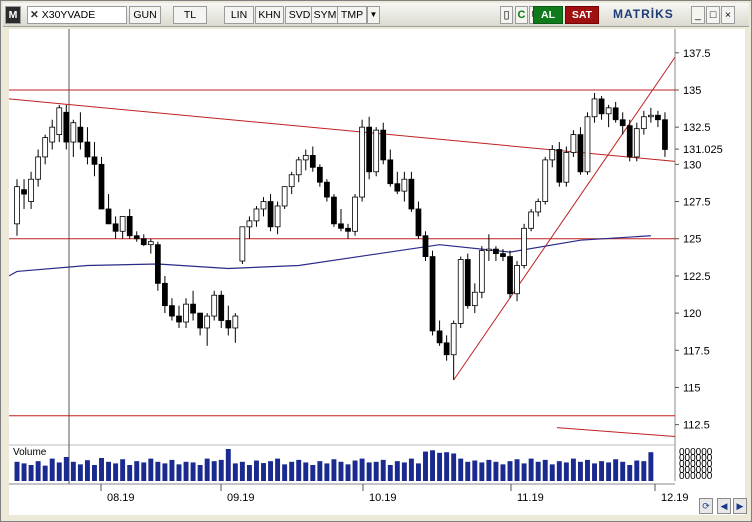  I want to click on menu-letter-icon: M, so click(13, 15).